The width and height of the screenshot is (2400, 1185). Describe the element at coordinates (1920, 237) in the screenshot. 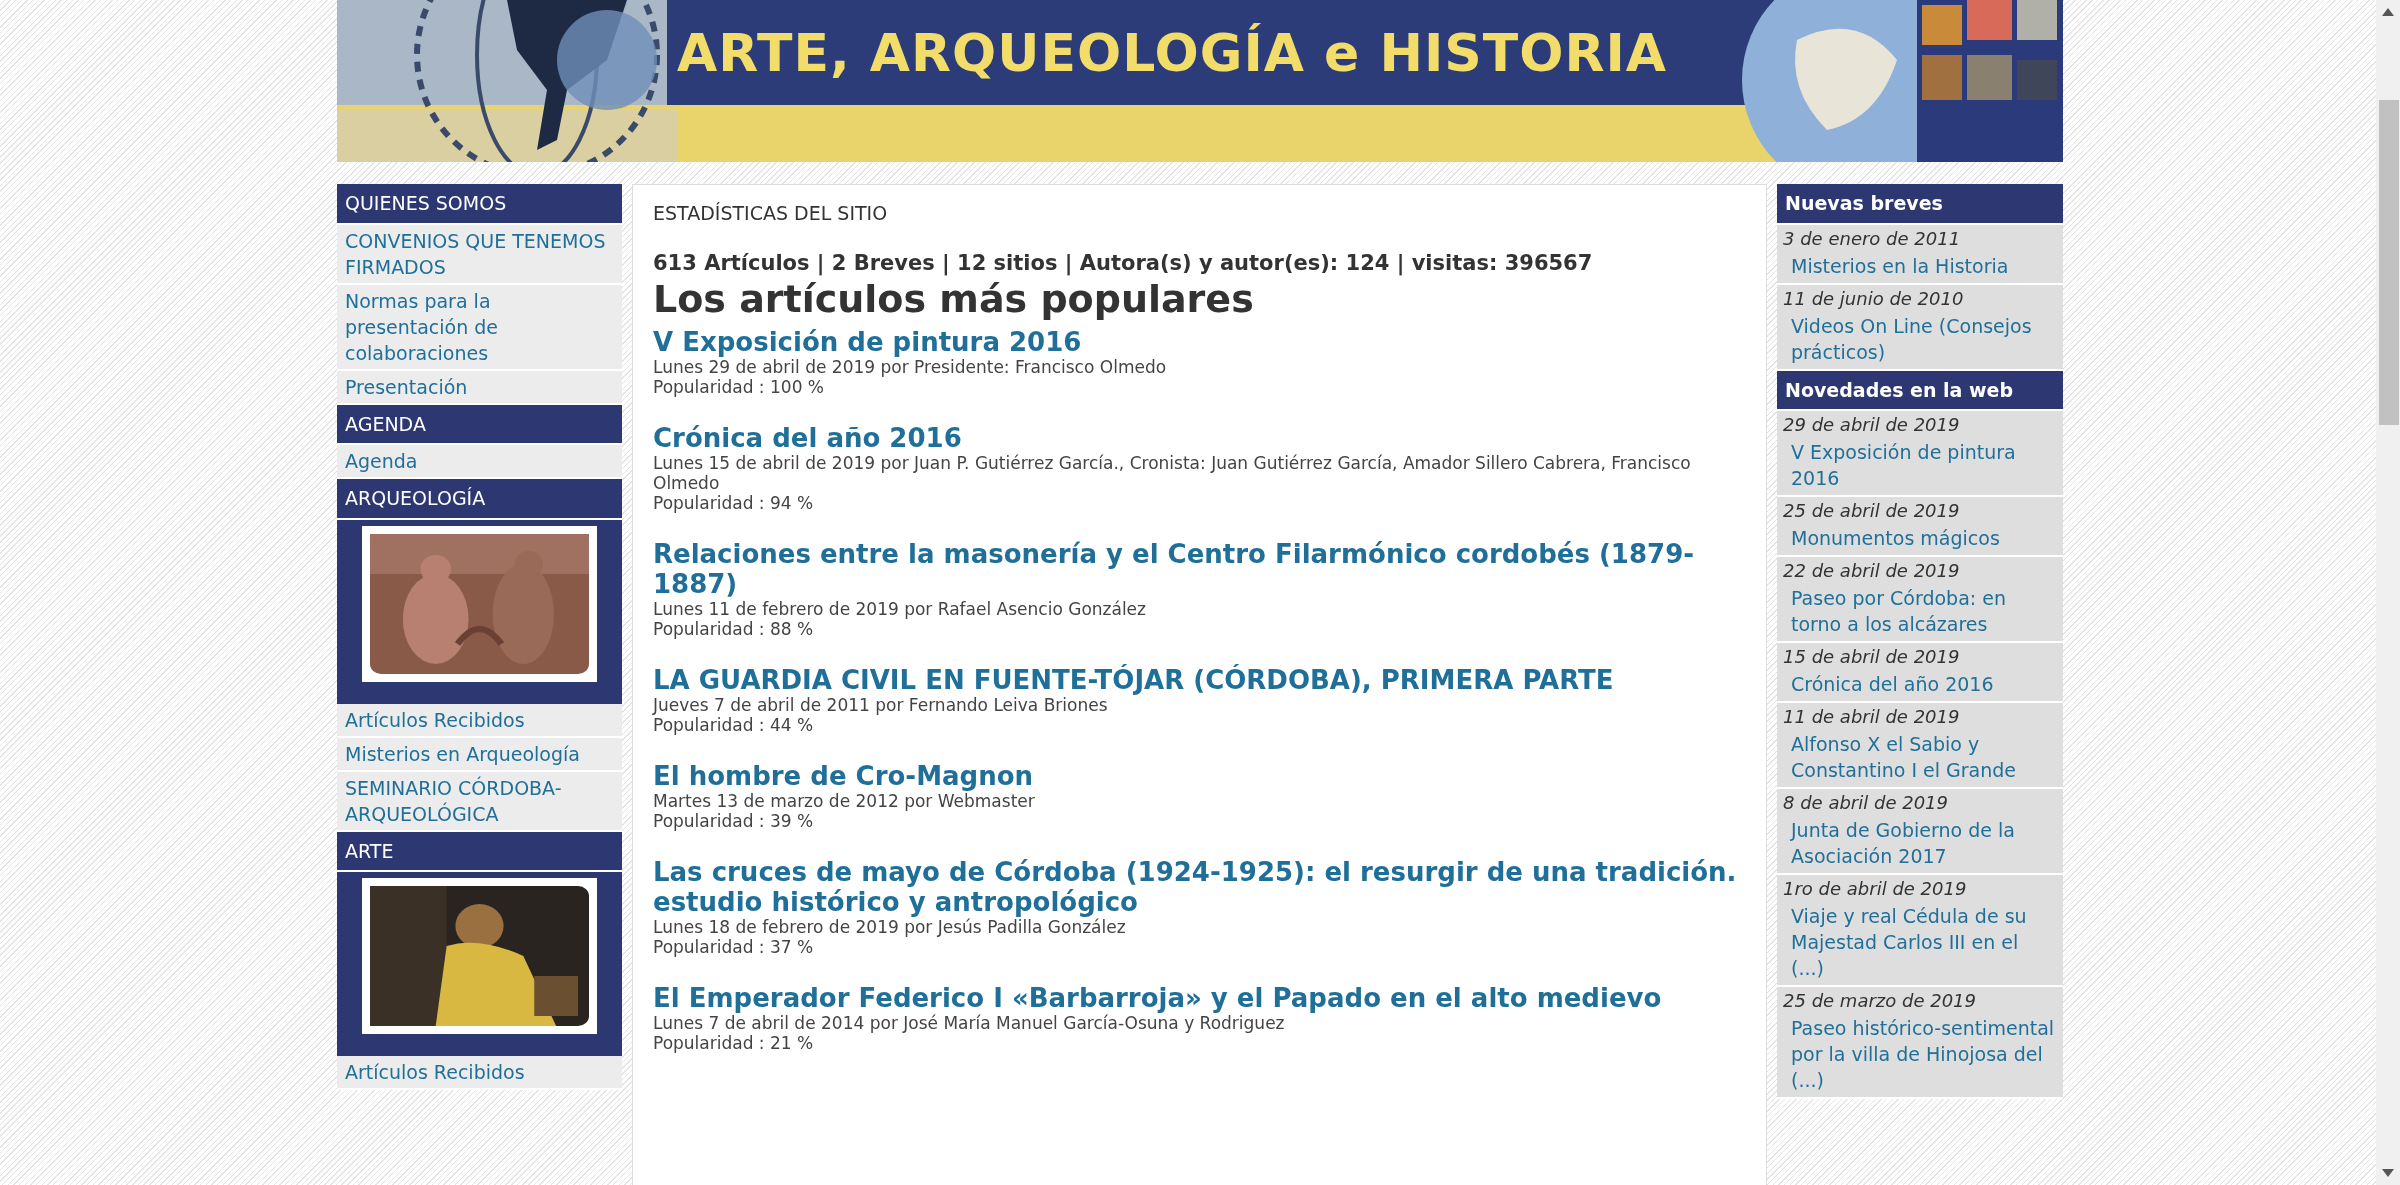

I see `entry-date: 3 de enero de 2011` at that location.